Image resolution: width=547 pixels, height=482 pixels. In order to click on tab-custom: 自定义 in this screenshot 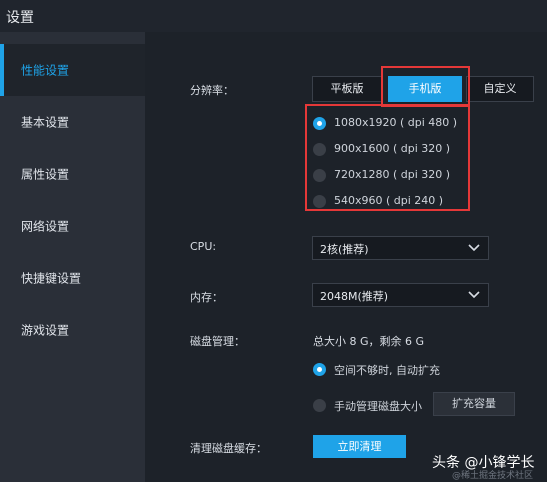, I will do `click(500, 89)`.